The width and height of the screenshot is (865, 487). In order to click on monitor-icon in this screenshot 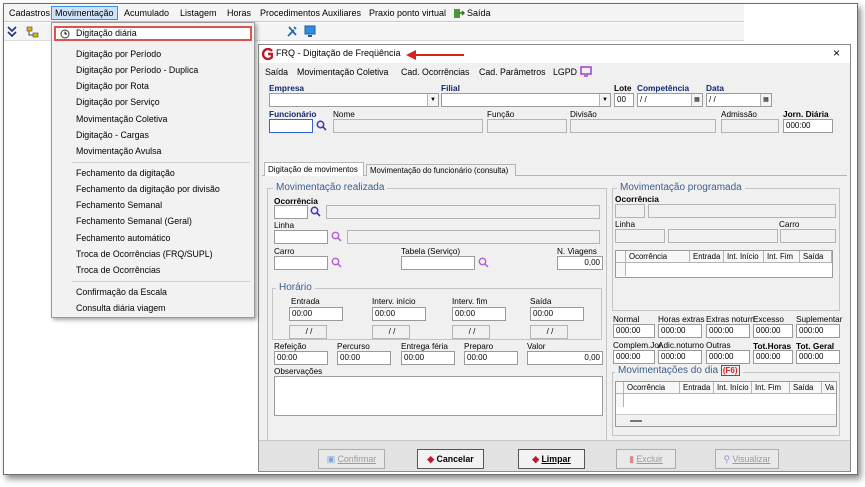, I will do `click(310, 31)`.